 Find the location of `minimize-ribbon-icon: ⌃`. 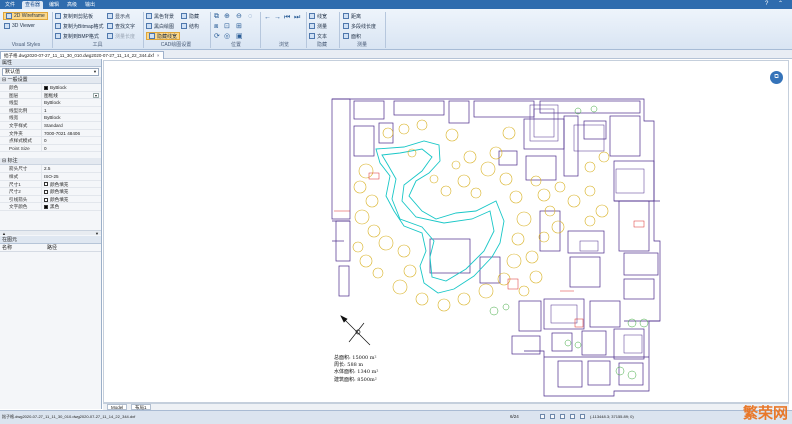

minimize-ribbon-icon: ⌃ is located at coordinates (780, 4).